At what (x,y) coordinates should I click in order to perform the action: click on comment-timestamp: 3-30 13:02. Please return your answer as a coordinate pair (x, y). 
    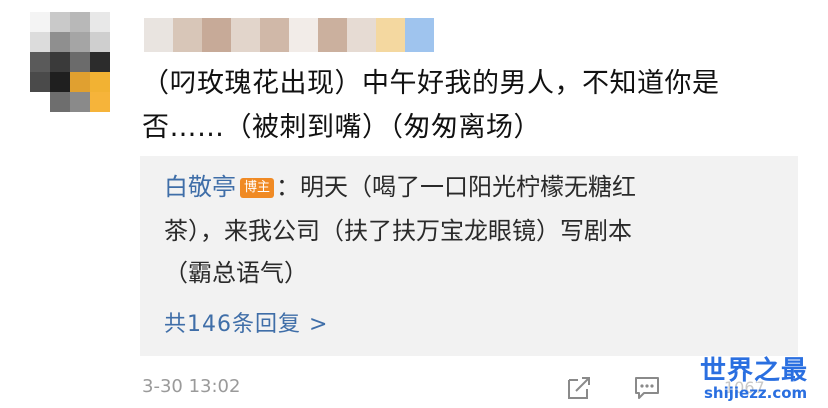
    Looking at the image, I should click on (191, 386).